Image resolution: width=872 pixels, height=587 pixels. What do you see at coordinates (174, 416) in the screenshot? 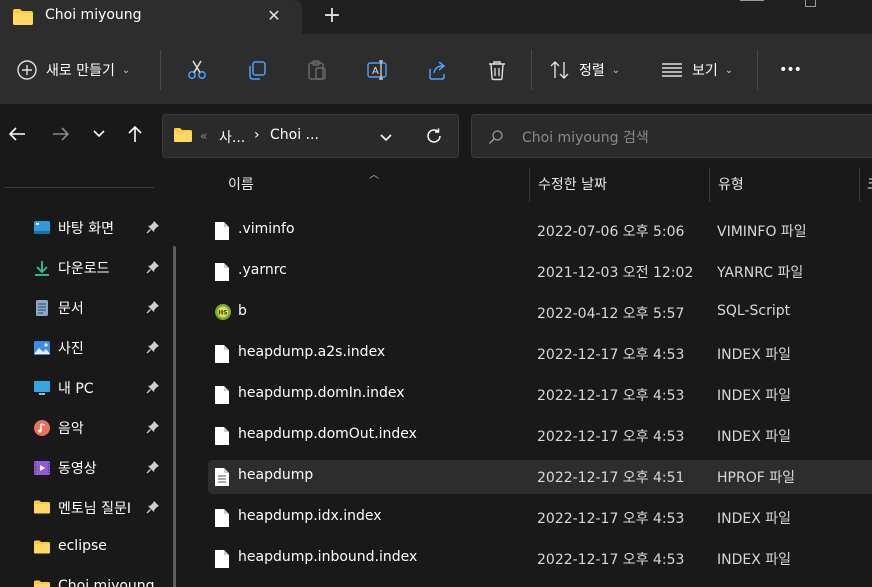
I see `sidebar-scrollbar` at bounding box center [174, 416].